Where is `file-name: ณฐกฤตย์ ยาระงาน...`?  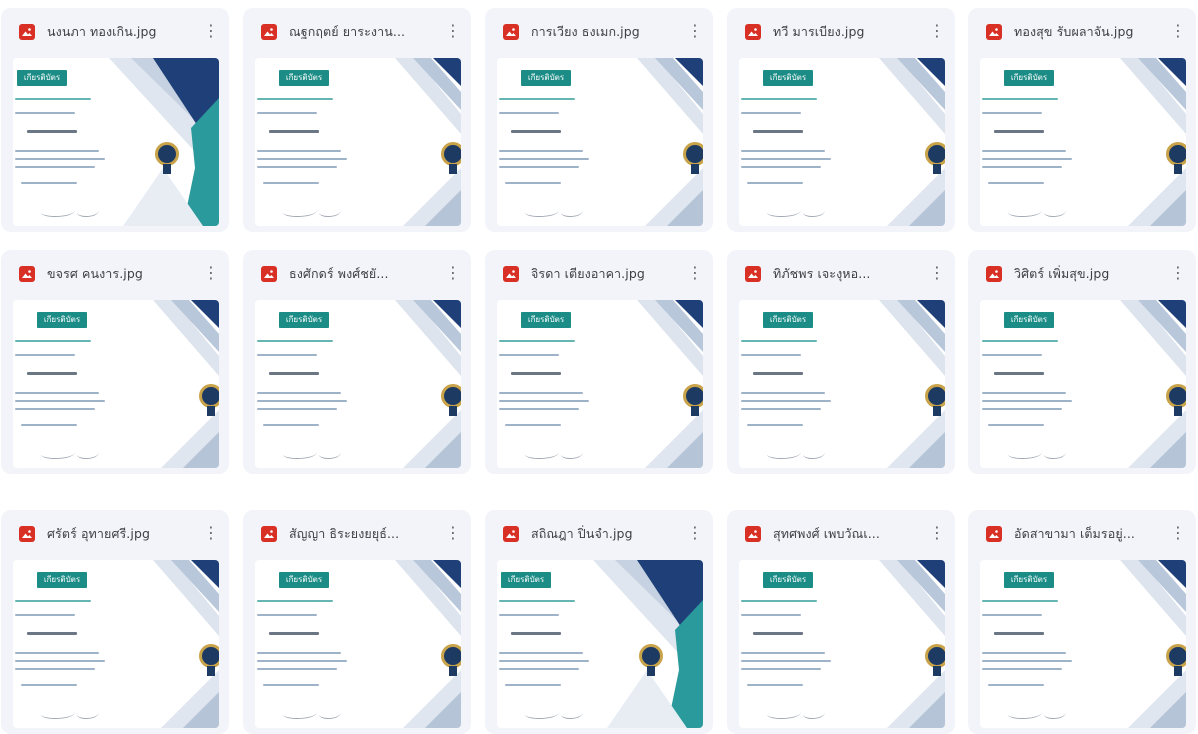 file-name: ณฐกฤตย์ ยาระงาน... is located at coordinates (347, 31).